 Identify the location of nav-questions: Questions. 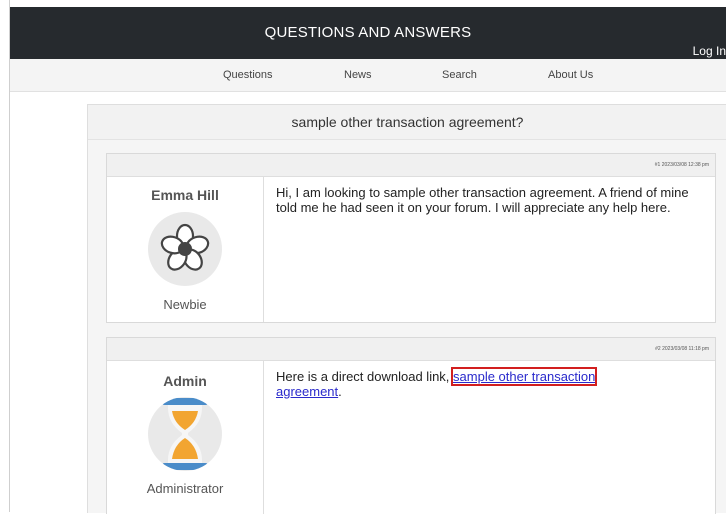
(248, 75).